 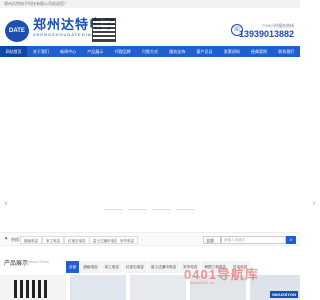 I want to click on tab-rubycon: 红宝石电容, so click(x=134, y=267).